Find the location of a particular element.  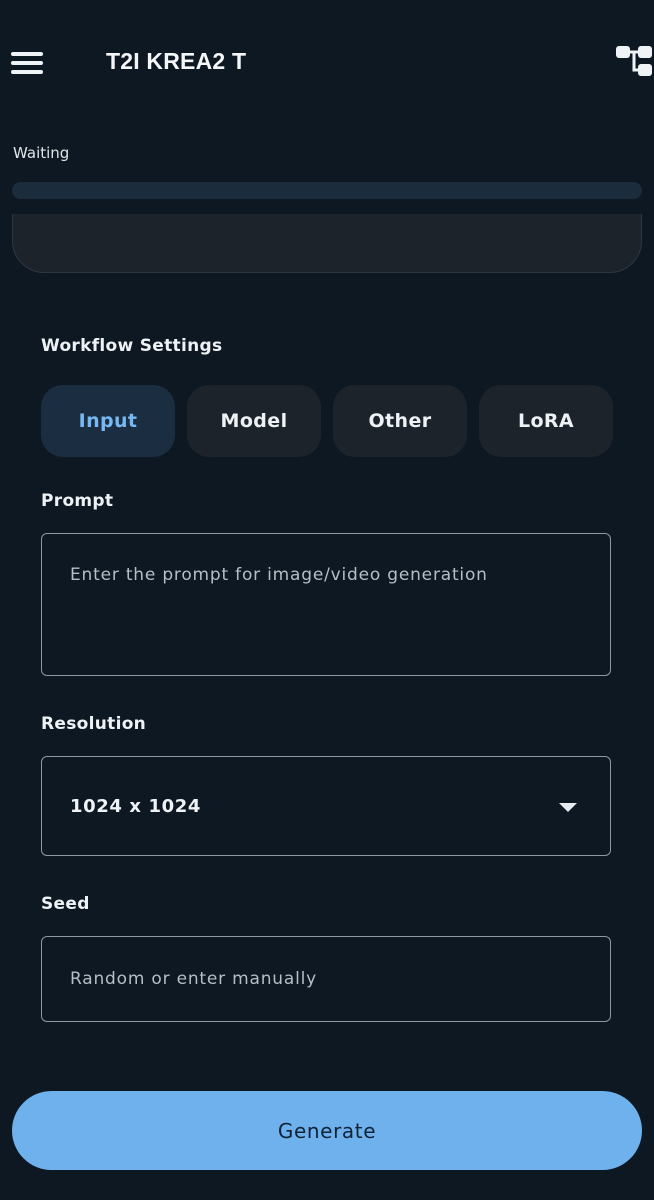

prompt-label: Prompt is located at coordinates (77, 501).